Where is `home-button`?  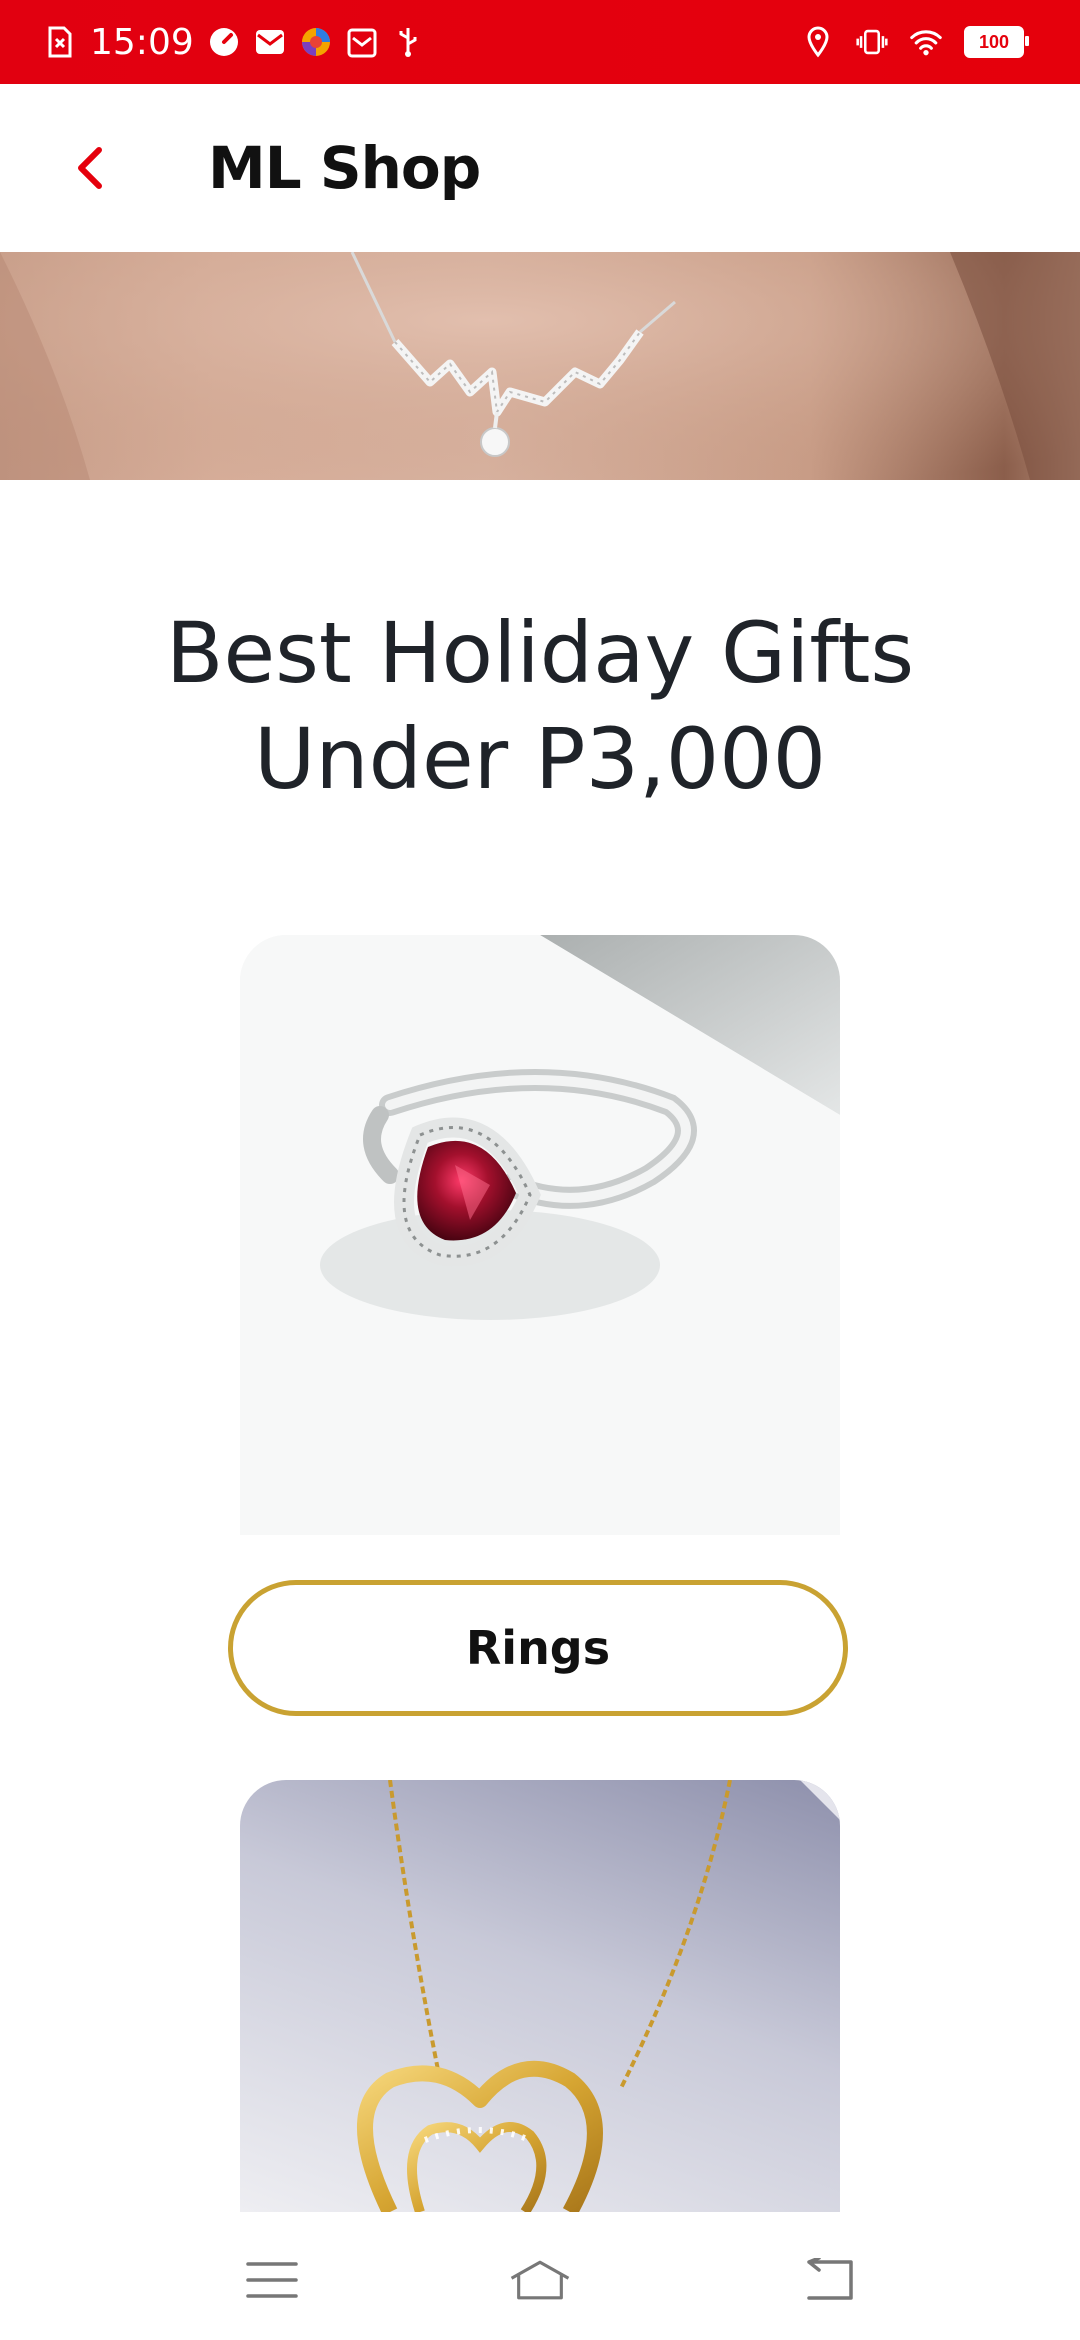
home-button is located at coordinates (540, 2280).